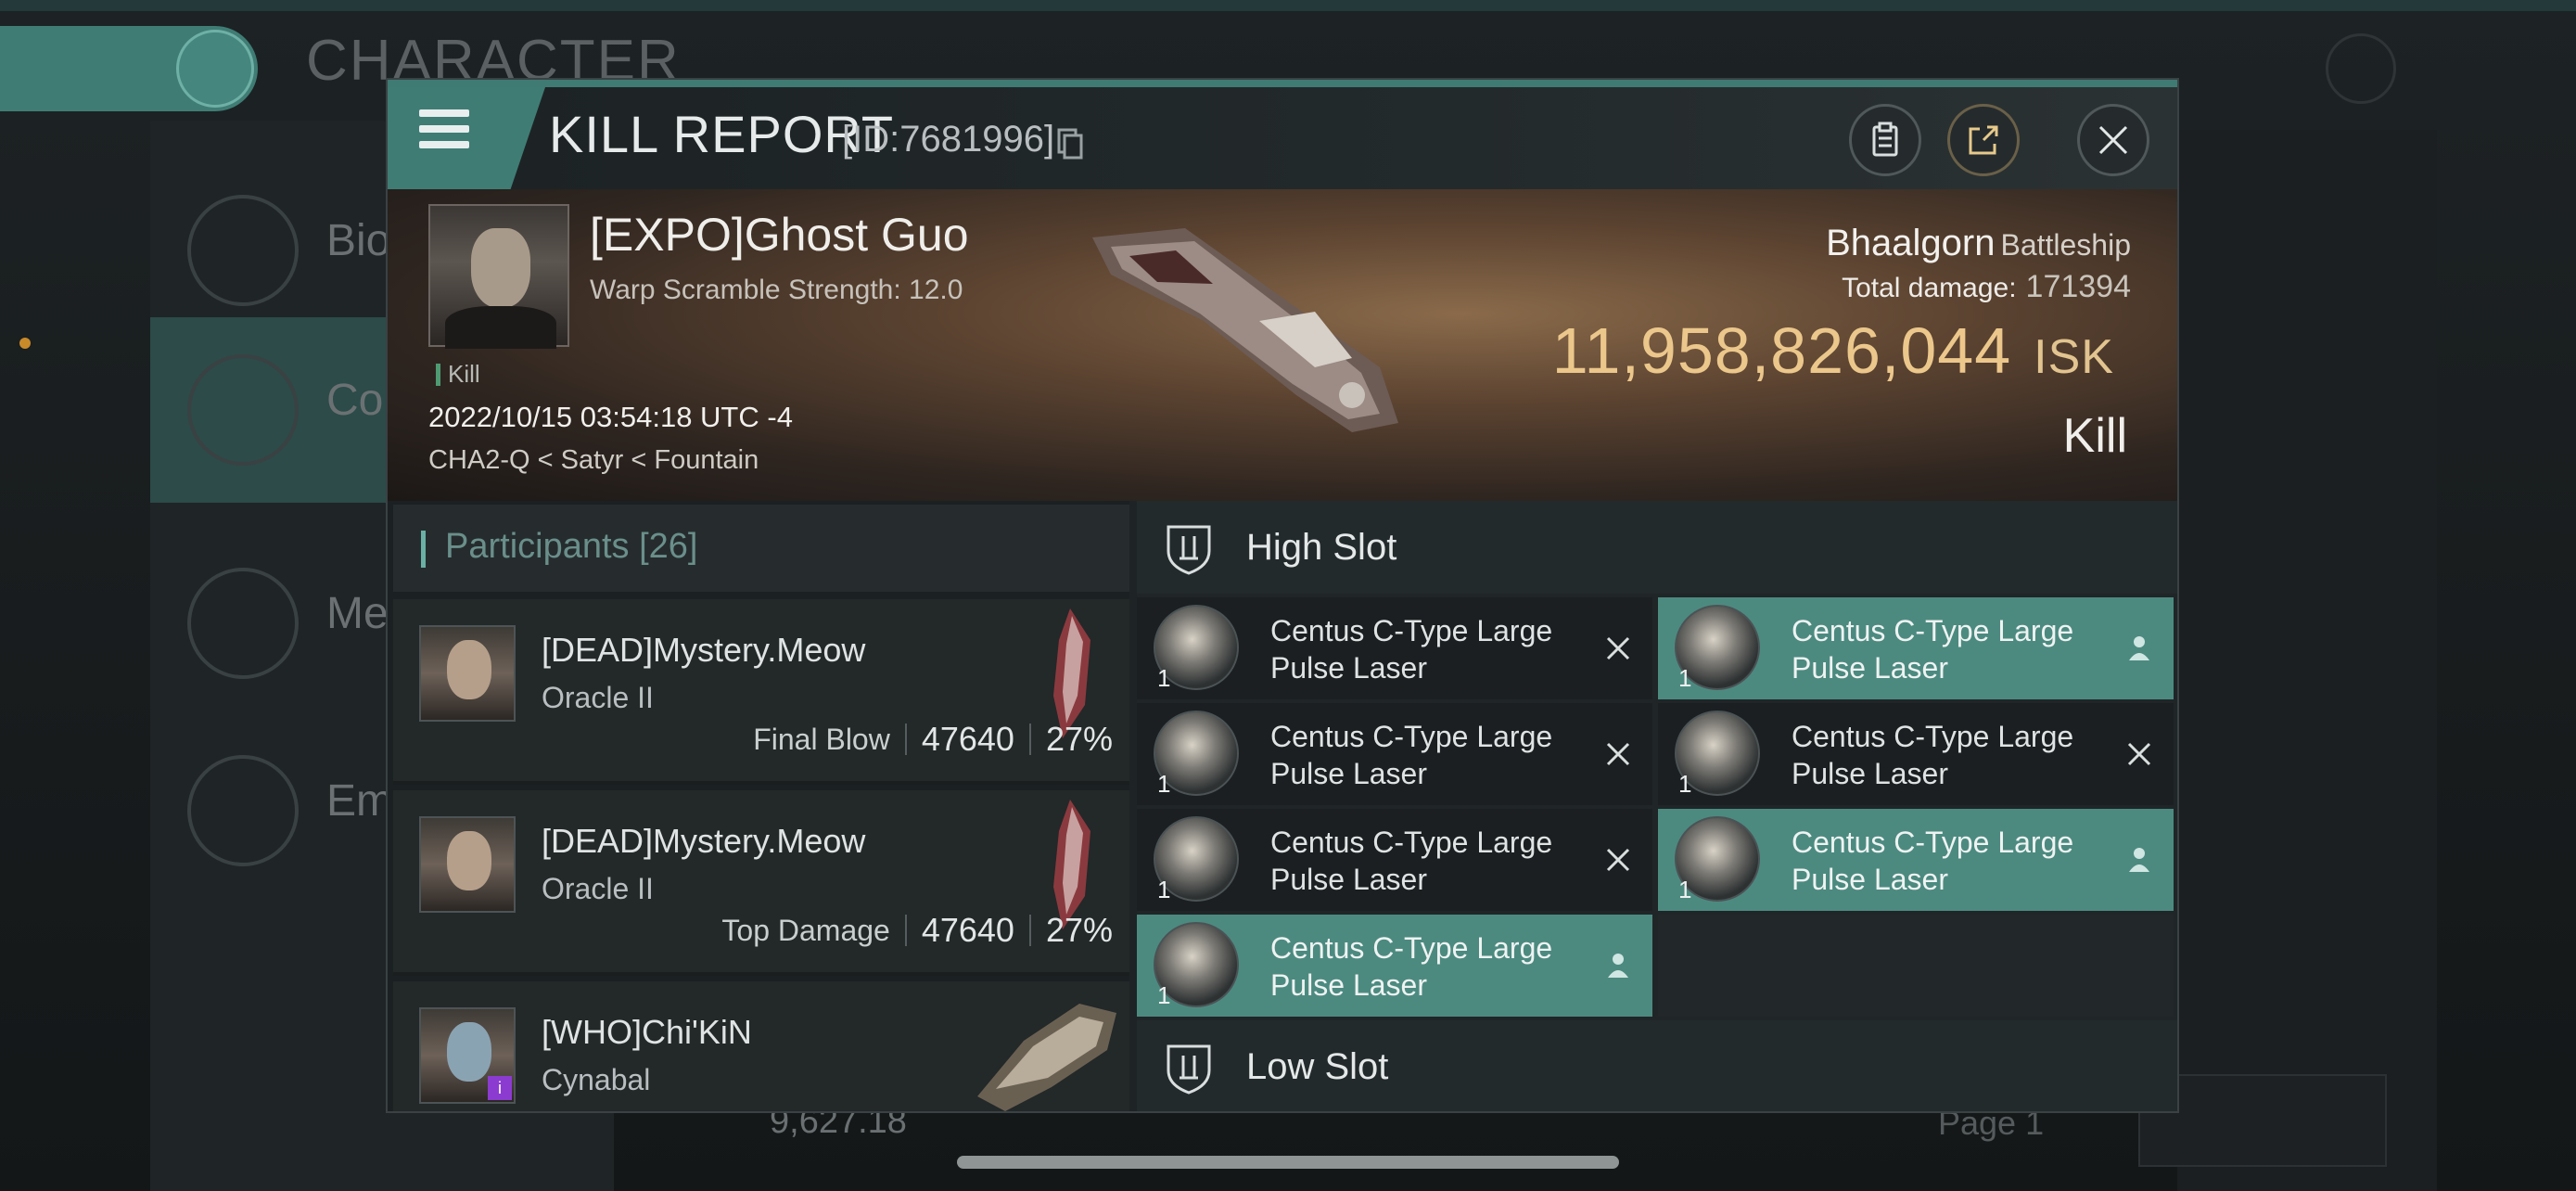  Describe the element at coordinates (1781, 350) in the screenshot. I see `isk-amount: 11,958,826,044` at that location.